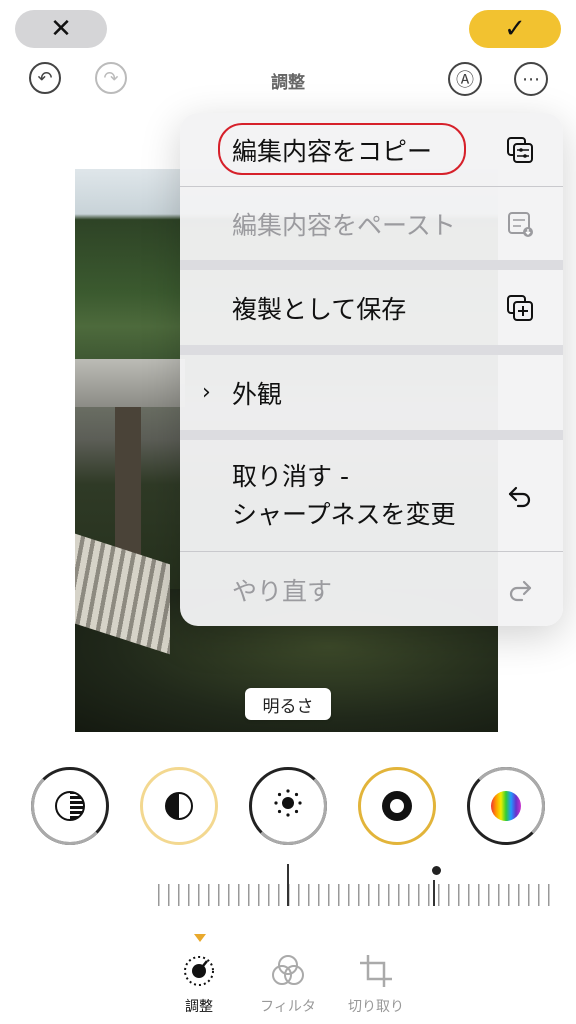  What do you see at coordinates (319, 309) in the screenshot?
I see `menu-item-label: 複製として保存` at bounding box center [319, 309].